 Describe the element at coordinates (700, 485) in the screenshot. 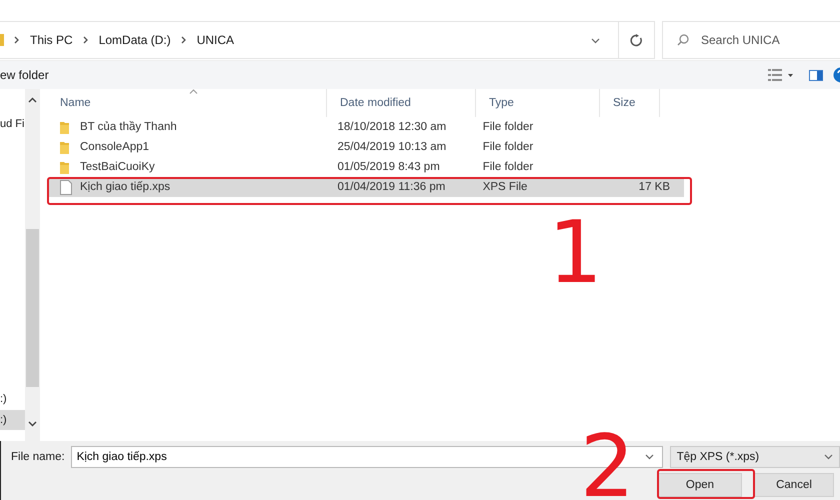

I see `open-button: Open` at that location.